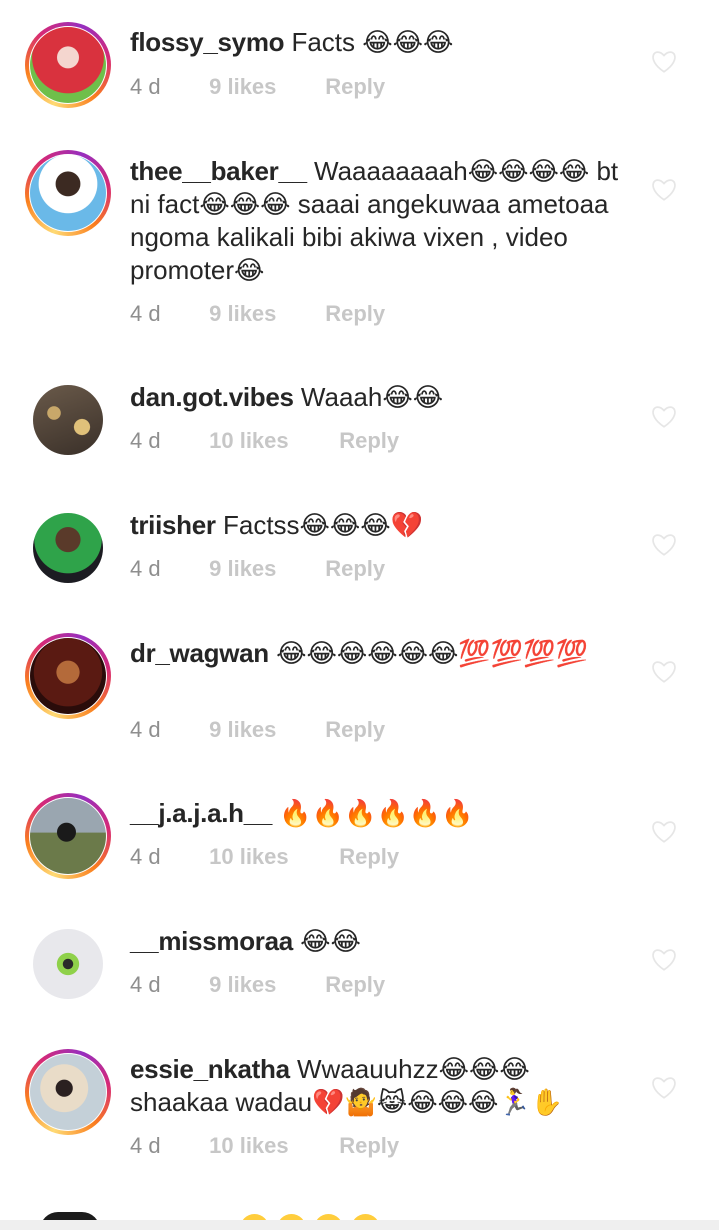 The image size is (719, 1230). Describe the element at coordinates (210, 1069) in the screenshot. I see `comment-username: essie_nkatha` at that location.